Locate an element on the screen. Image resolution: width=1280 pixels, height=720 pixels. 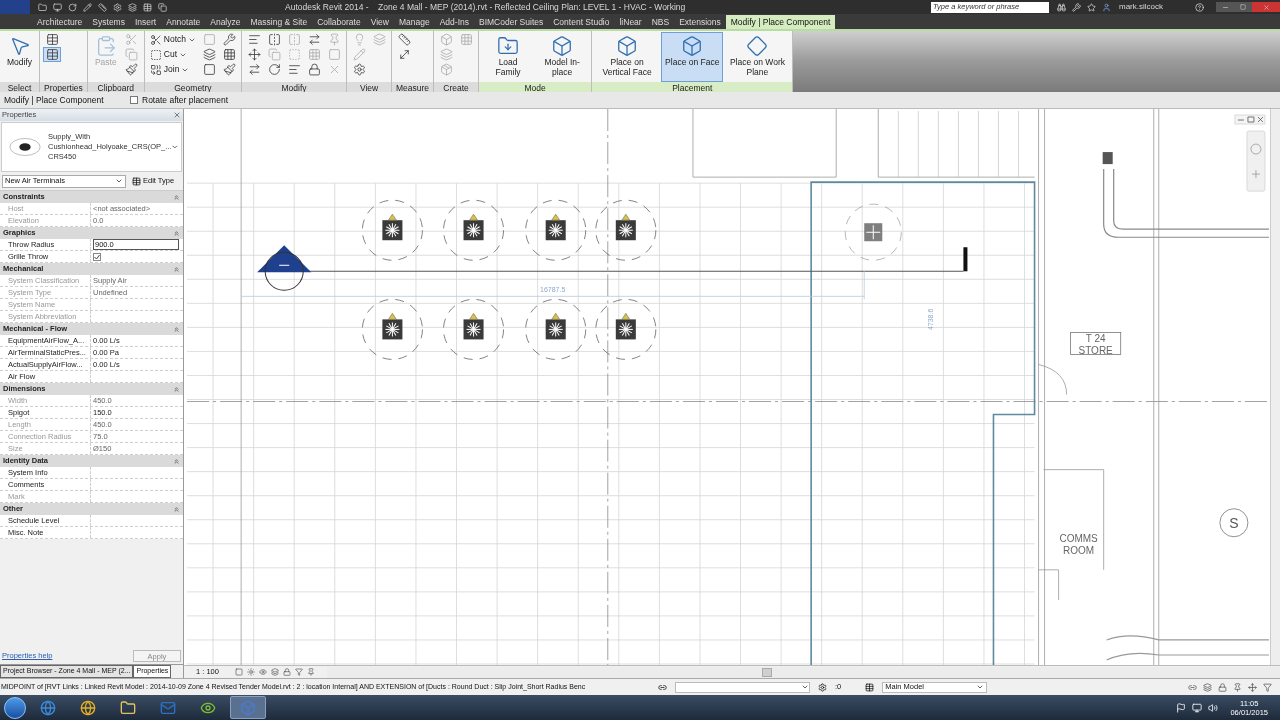
cut-geometry-icon is located at coordinates (155, 54).